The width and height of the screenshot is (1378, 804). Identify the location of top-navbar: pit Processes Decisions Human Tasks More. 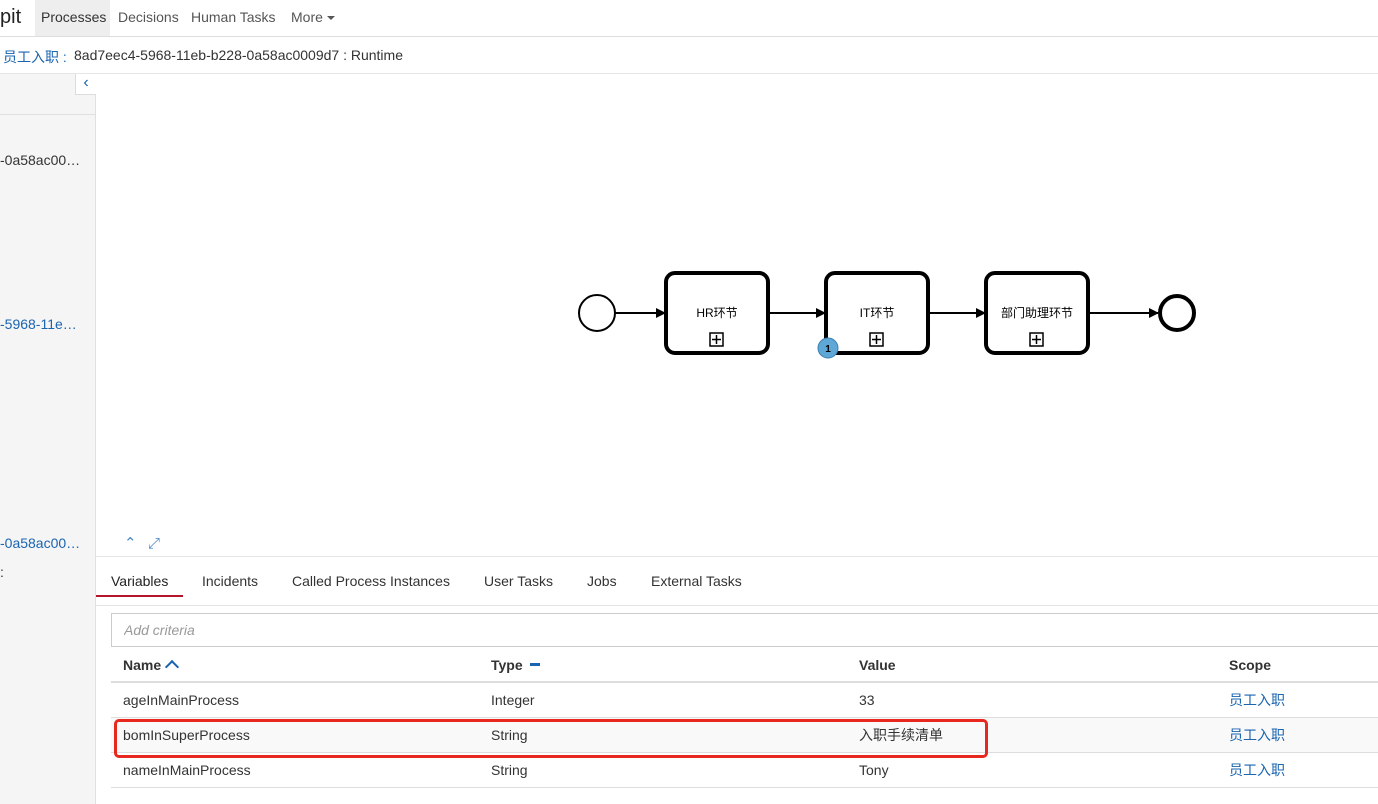
(689, 18).